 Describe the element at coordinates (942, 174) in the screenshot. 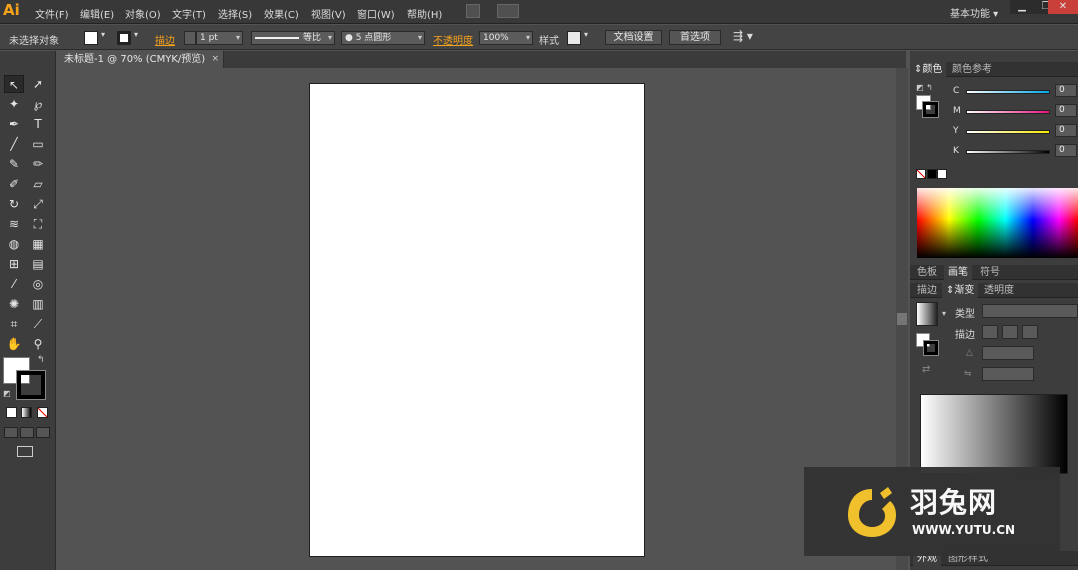

I see `white-swatch` at that location.